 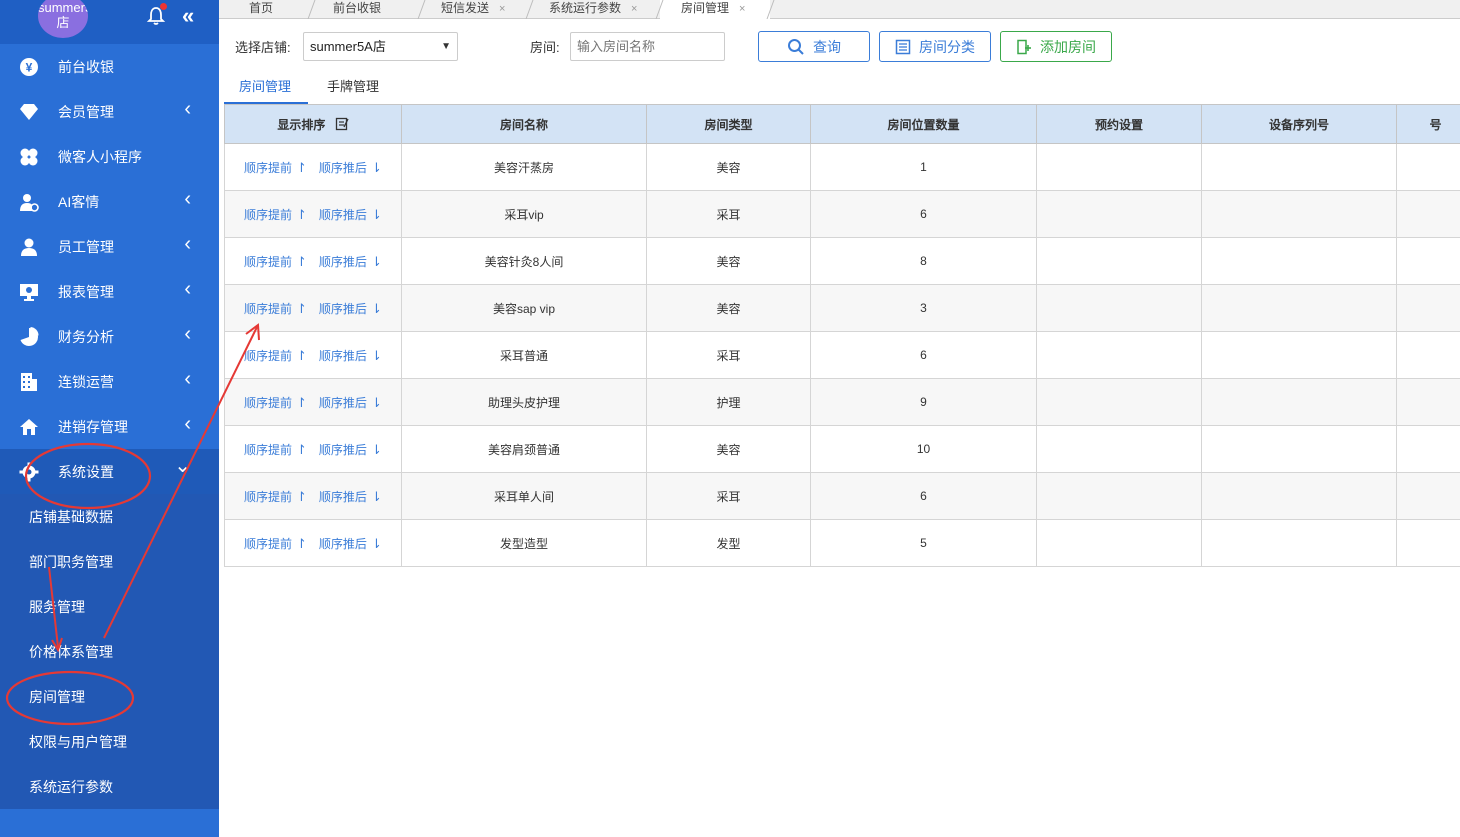 What do you see at coordinates (109, 696) in the screenshot?
I see `submenu-item-4: 房间管理` at bounding box center [109, 696].